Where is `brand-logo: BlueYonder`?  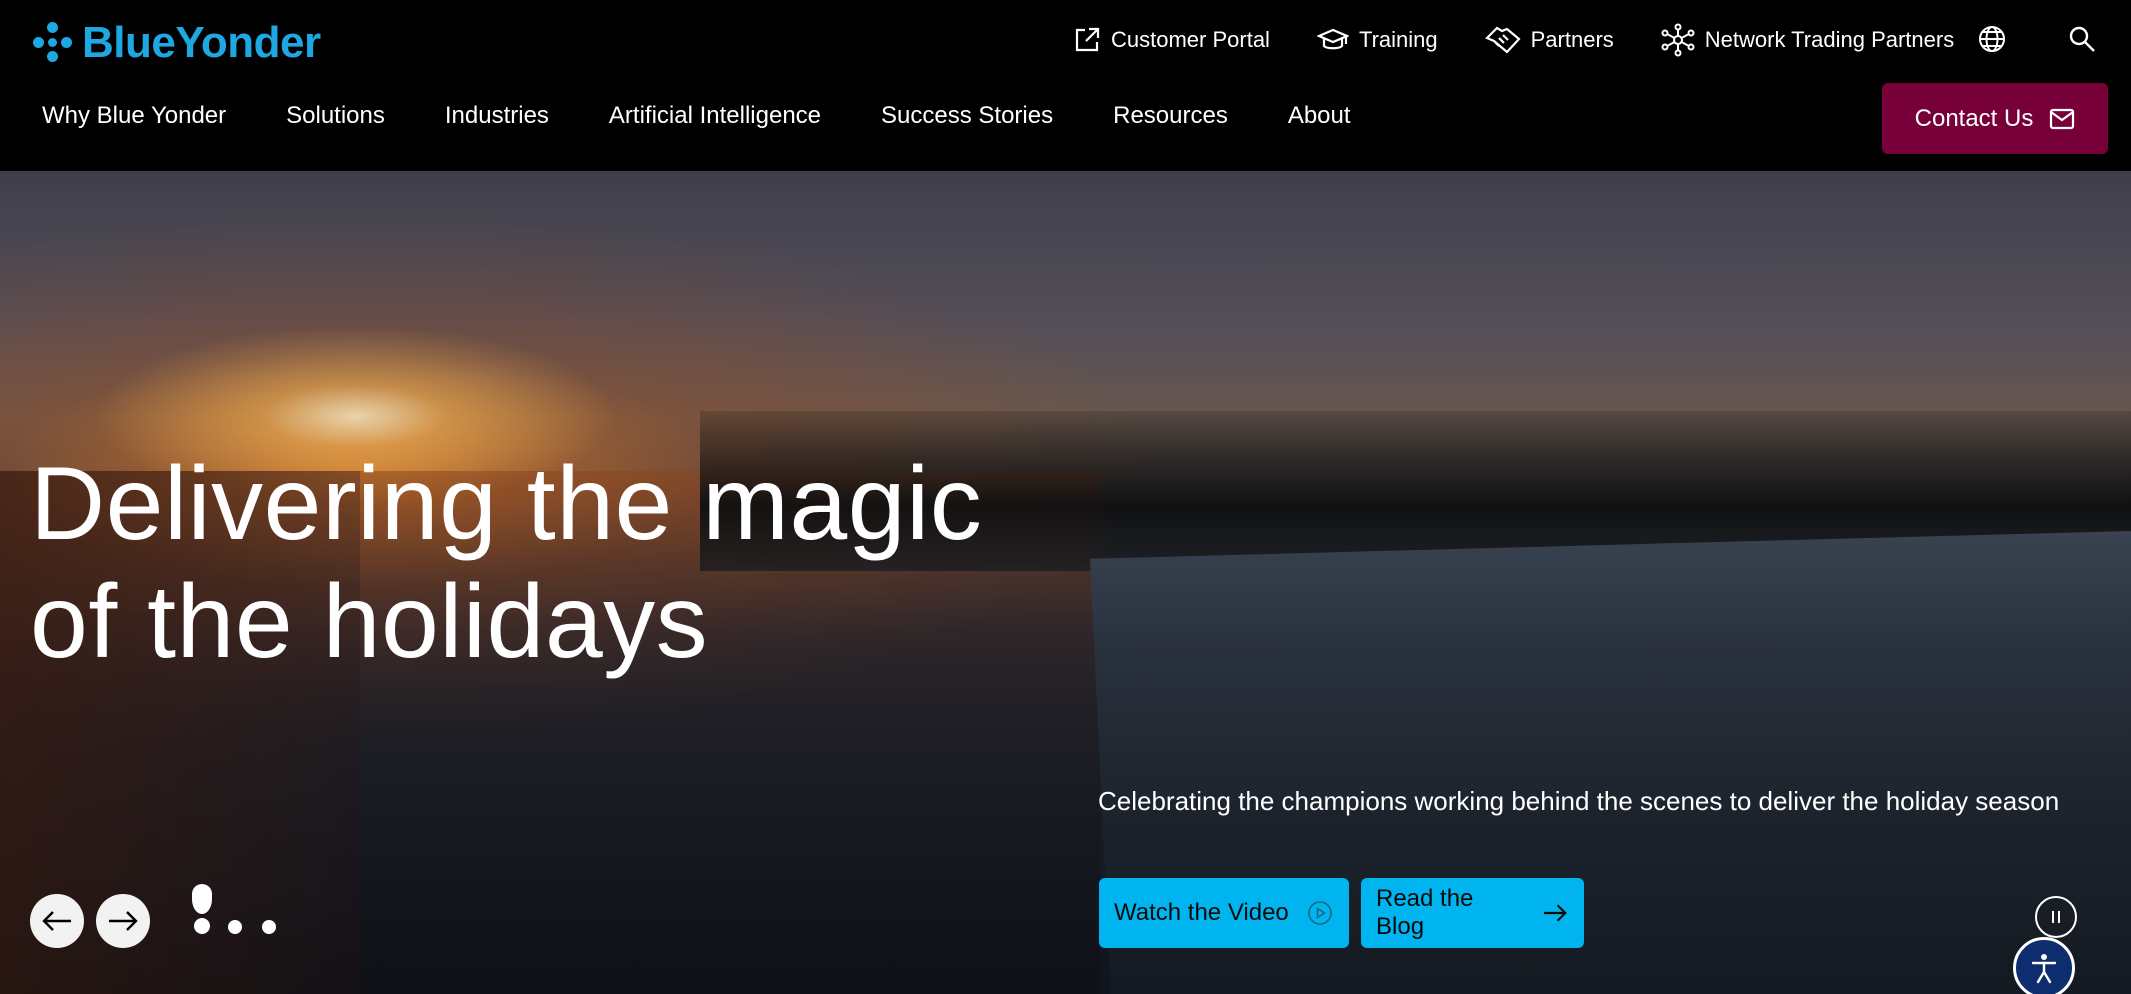 brand-logo: BlueYonder is located at coordinates (175, 42).